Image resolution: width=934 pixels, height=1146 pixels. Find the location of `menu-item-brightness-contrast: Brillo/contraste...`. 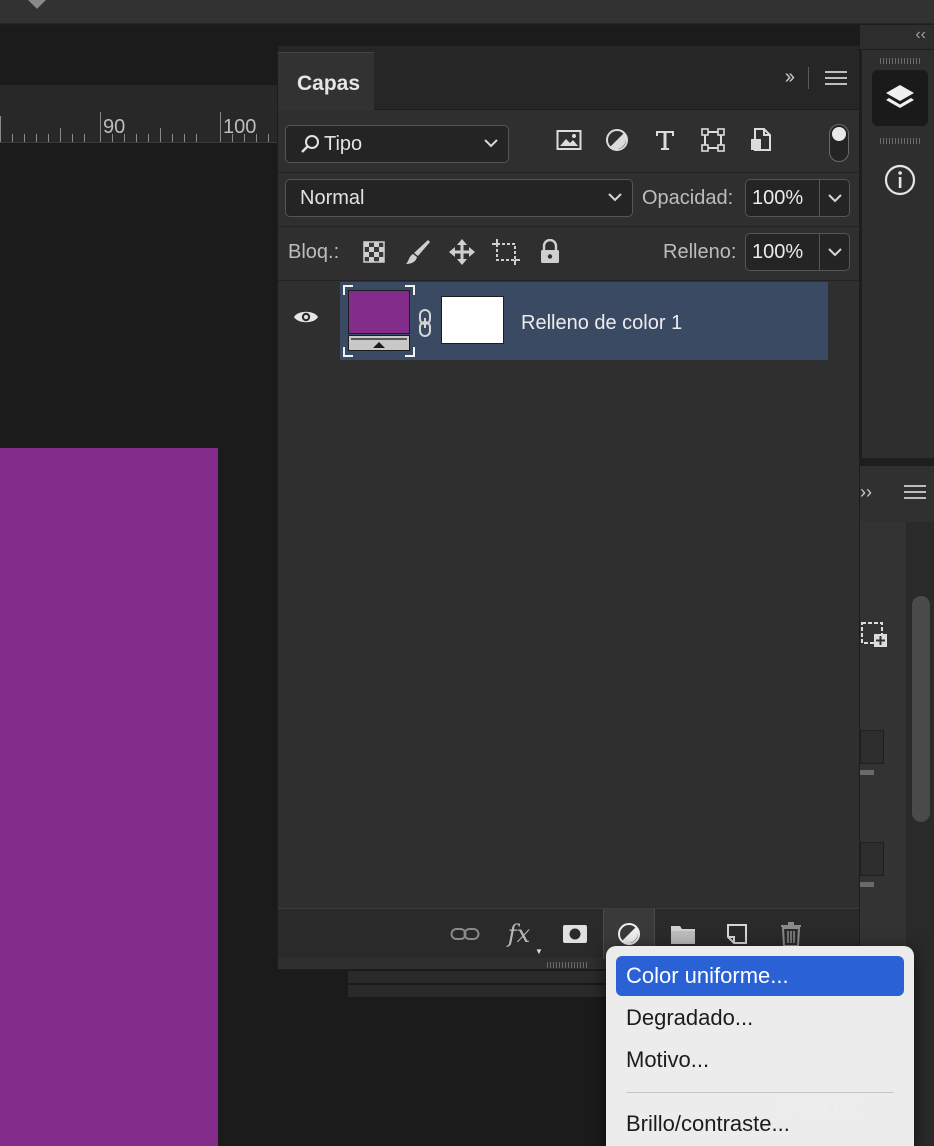

menu-item-brightness-contrast: Brillo/contraste... is located at coordinates (760, 1124).